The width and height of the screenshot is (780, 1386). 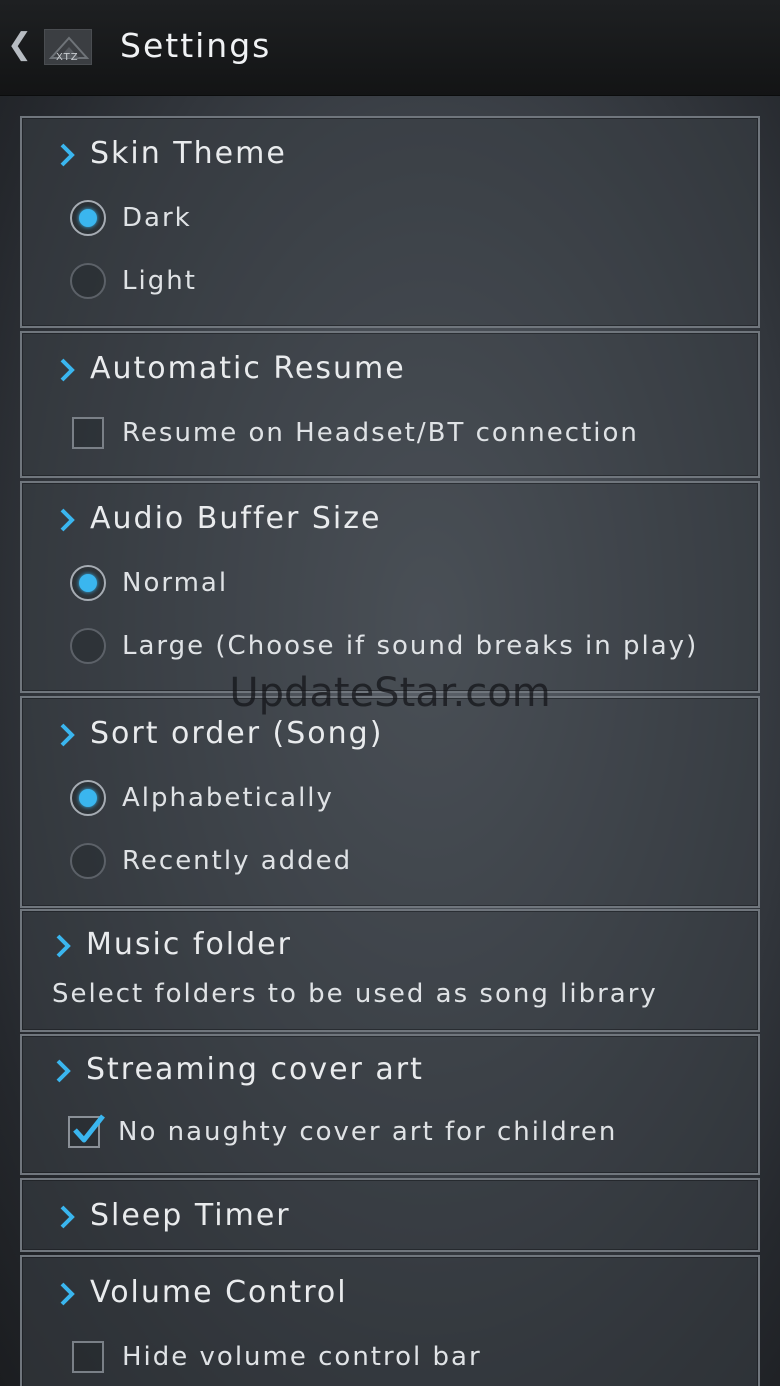 What do you see at coordinates (237, 733) in the screenshot?
I see `section-title: Sort order (Song)` at bounding box center [237, 733].